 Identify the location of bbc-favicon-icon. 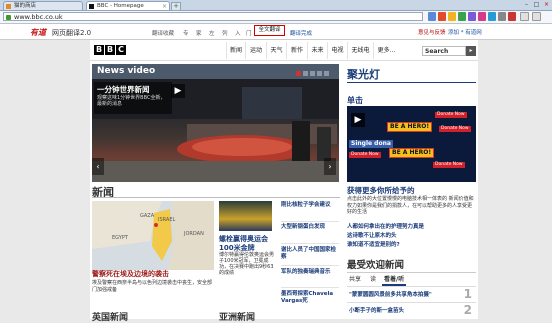
(91, 6).